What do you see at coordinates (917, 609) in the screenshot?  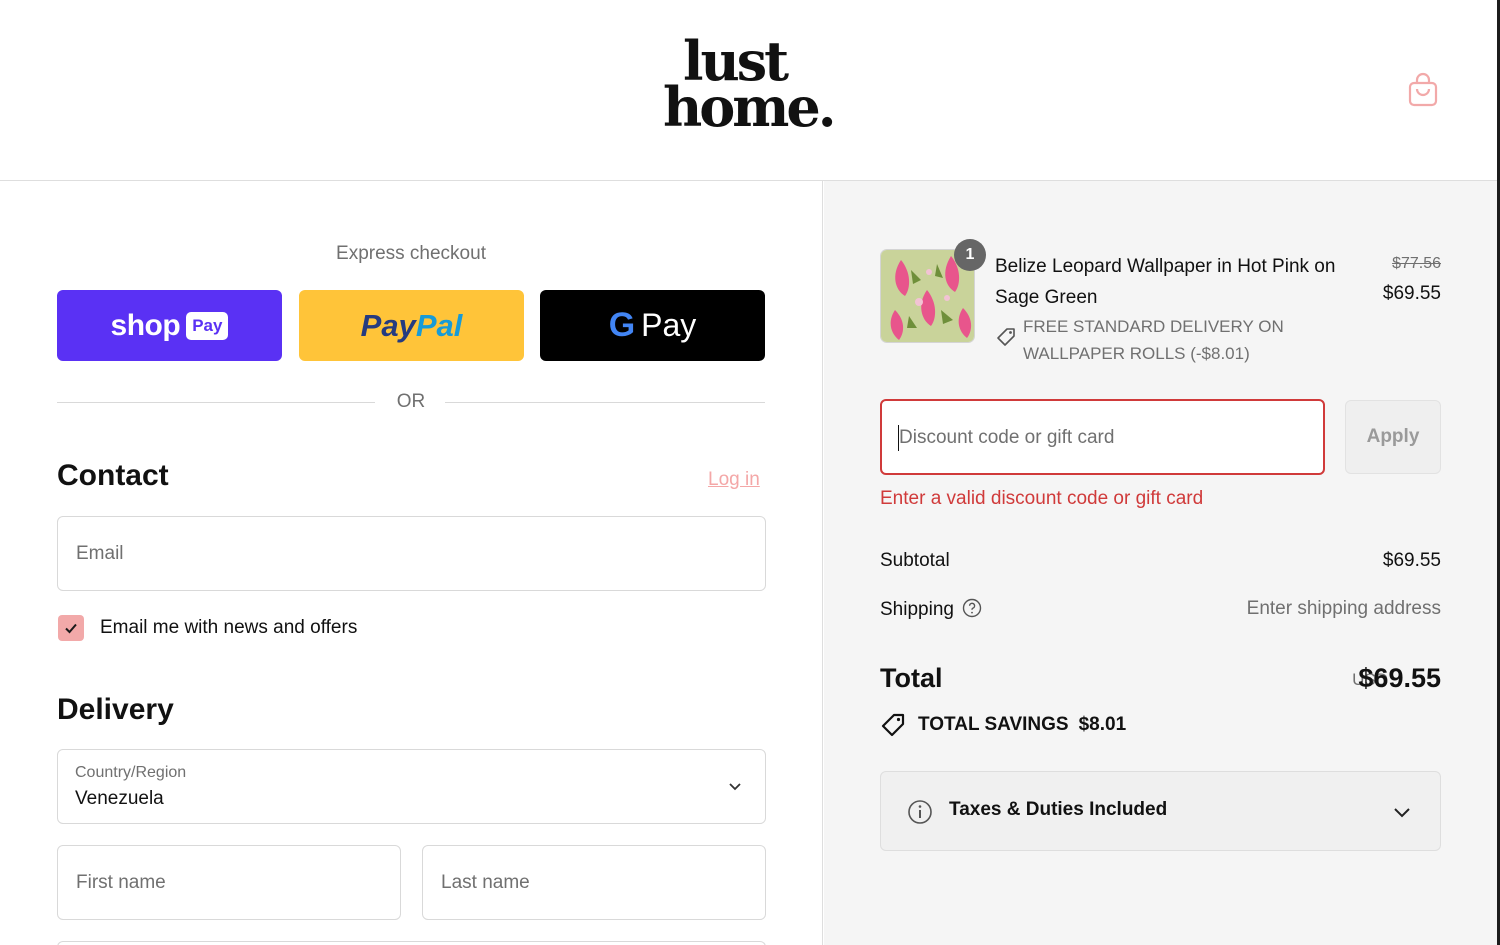 I see `shipping-label: Shipping` at bounding box center [917, 609].